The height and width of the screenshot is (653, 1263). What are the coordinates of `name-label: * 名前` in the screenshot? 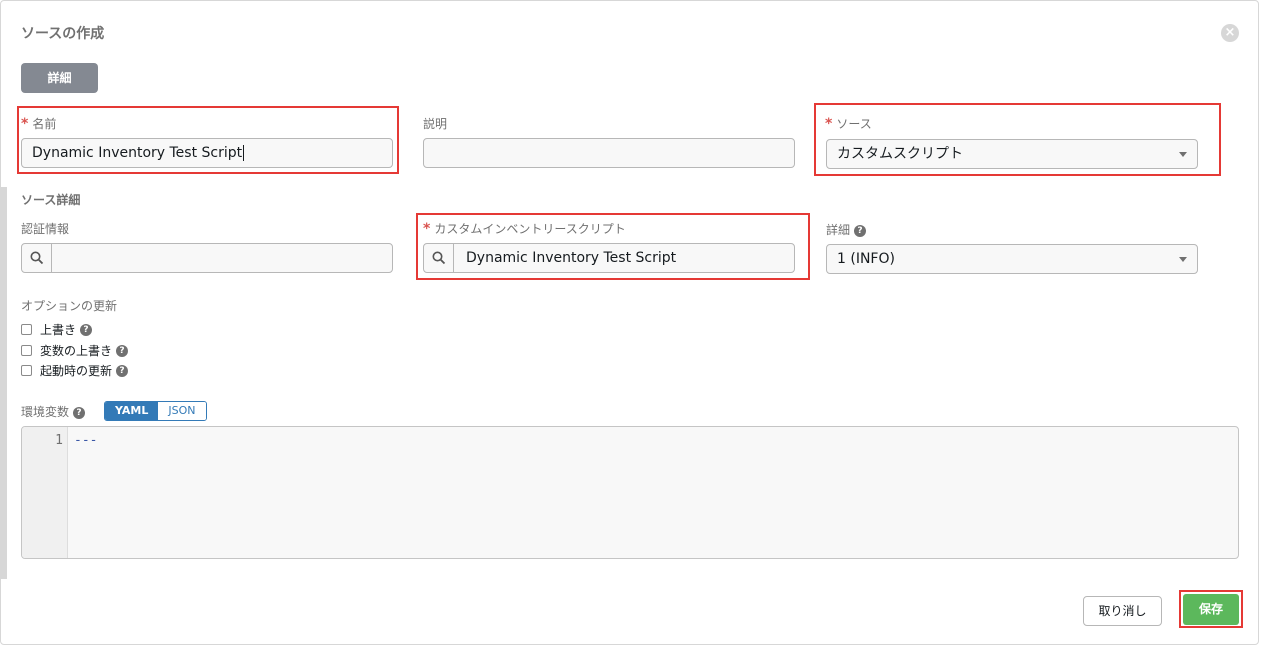 It's located at (39, 124).